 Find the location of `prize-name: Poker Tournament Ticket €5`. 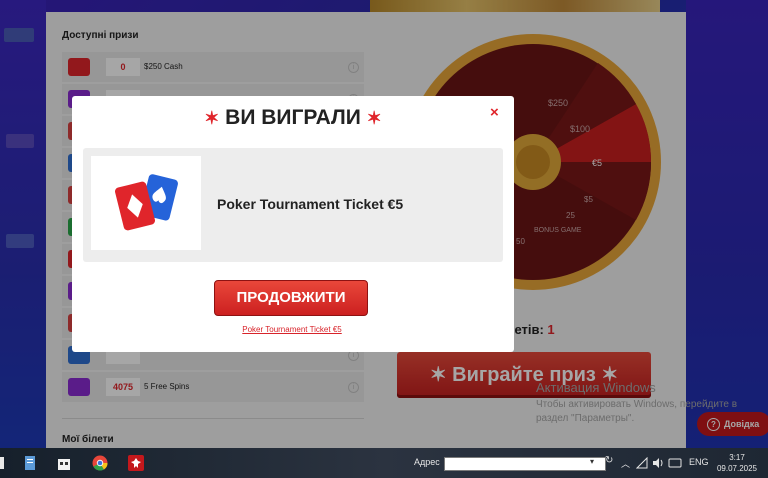

prize-name: Poker Tournament Ticket €5 is located at coordinates (310, 204).